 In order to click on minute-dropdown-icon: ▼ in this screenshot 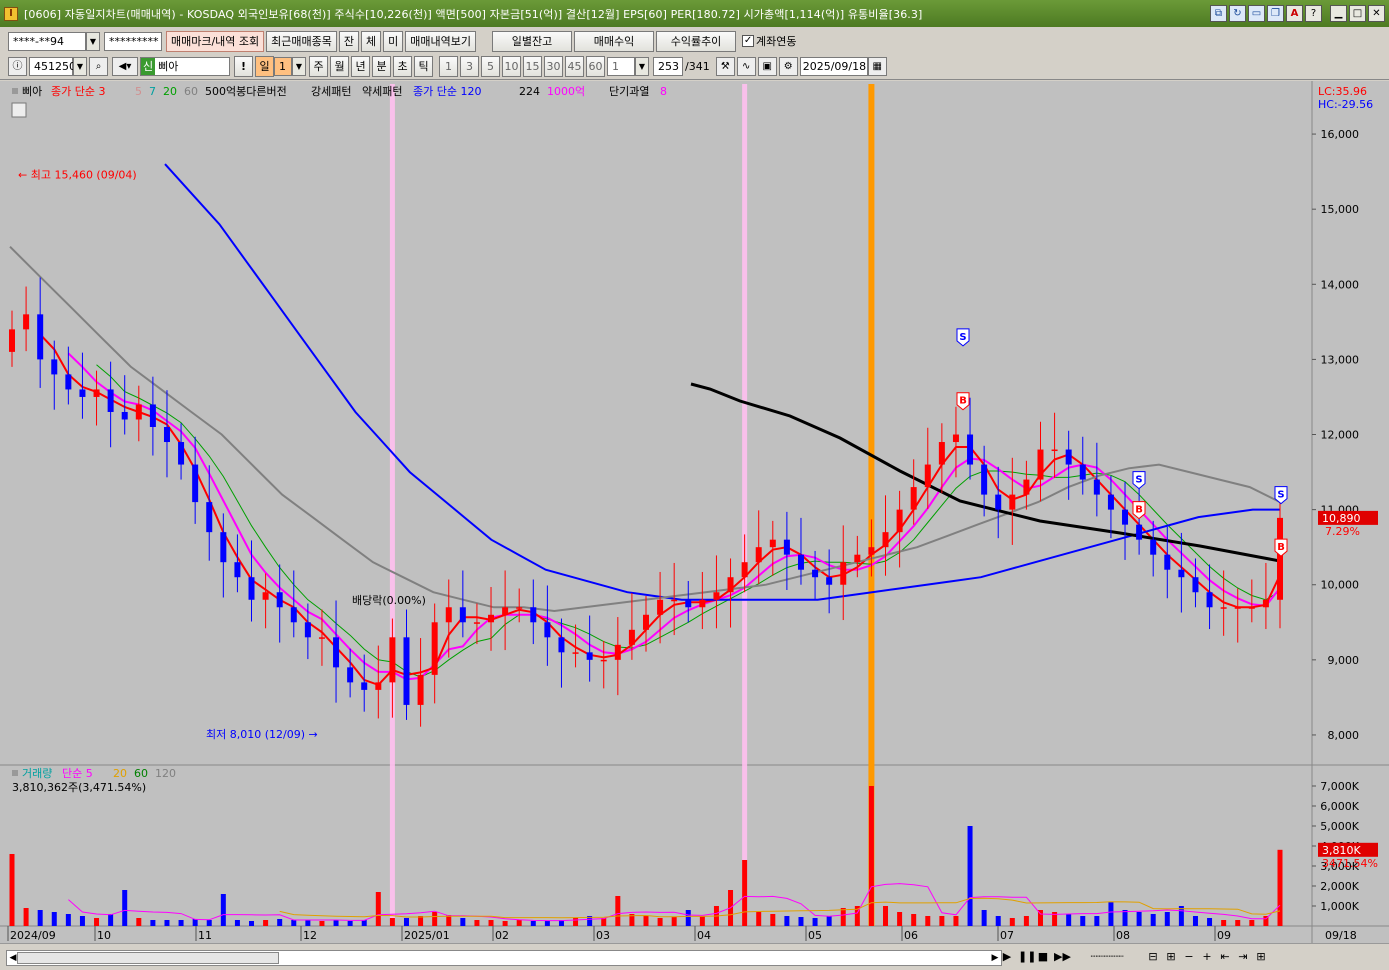, I will do `click(642, 66)`.